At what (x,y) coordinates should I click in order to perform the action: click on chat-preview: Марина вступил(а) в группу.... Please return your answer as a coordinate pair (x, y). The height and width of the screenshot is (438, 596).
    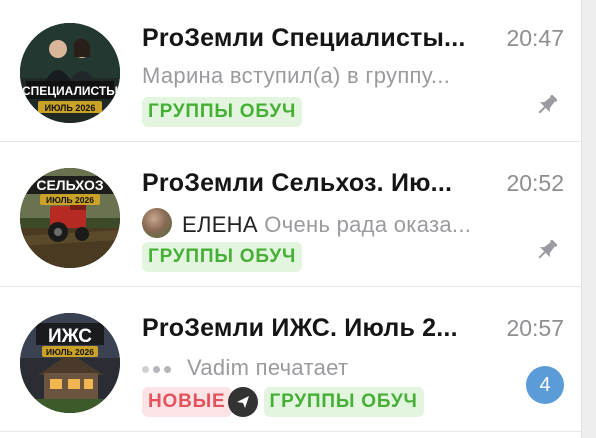
    Looking at the image, I should click on (332, 76).